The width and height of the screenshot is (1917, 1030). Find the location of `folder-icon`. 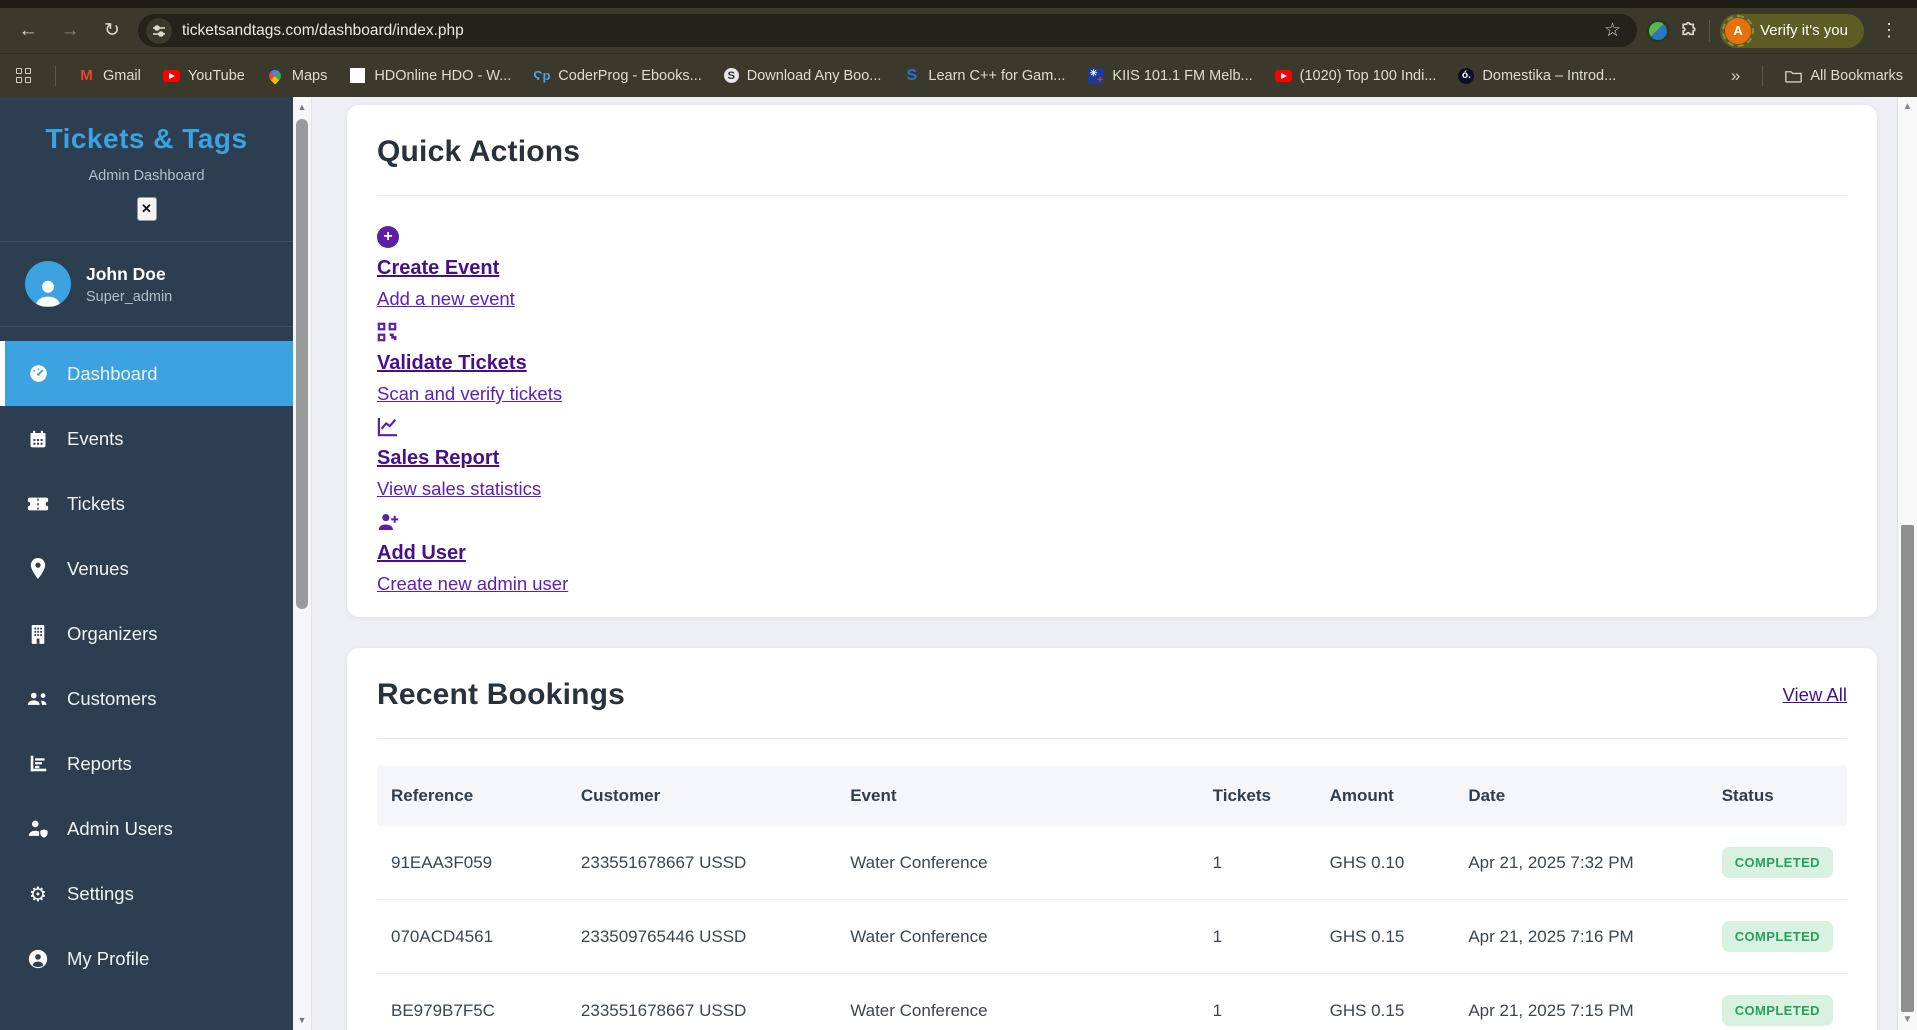

folder-icon is located at coordinates (1794, 76).